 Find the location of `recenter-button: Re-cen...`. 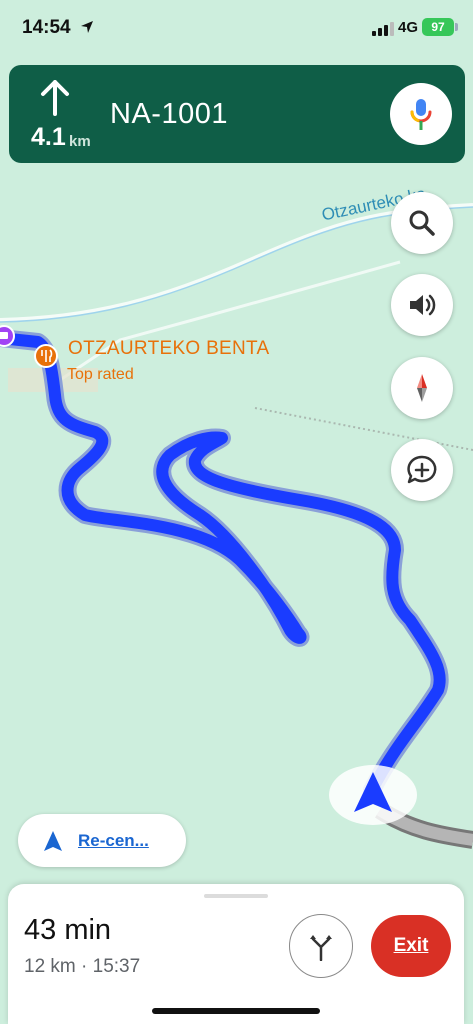

recenter-button: Re-cen... is located at coordinates (102, 840).